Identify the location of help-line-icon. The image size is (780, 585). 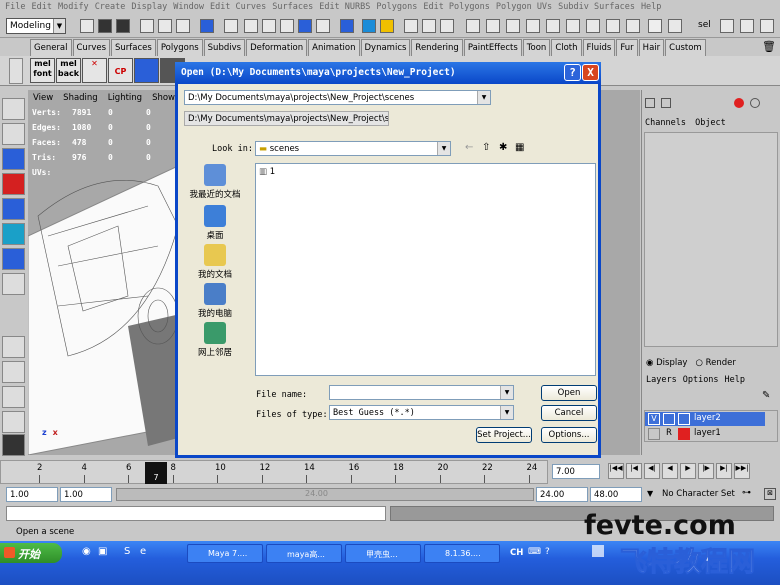
(369, 26).